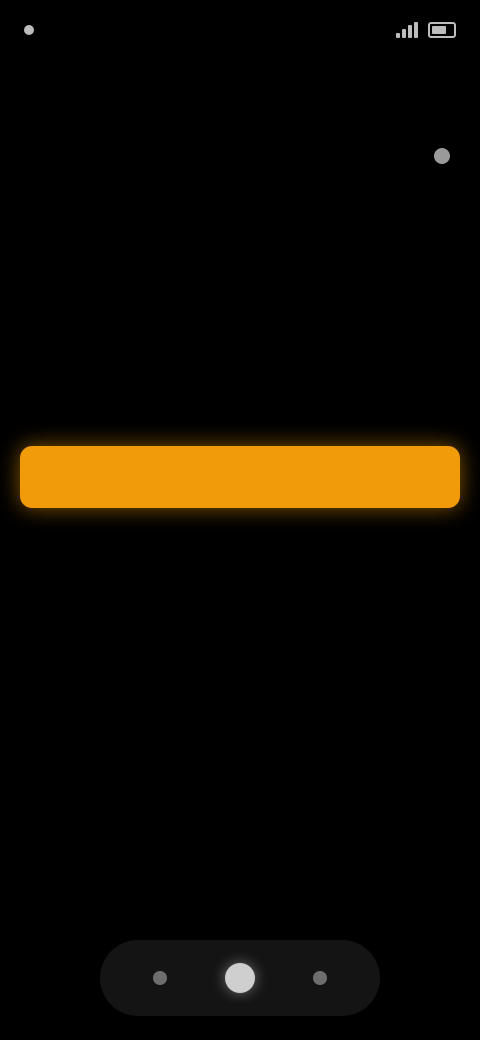 The image size is (480, 1040). What do you see at coordinates (240, 156) in the screenshot?
I see `video-title-row` at bounding box center [240, 156].